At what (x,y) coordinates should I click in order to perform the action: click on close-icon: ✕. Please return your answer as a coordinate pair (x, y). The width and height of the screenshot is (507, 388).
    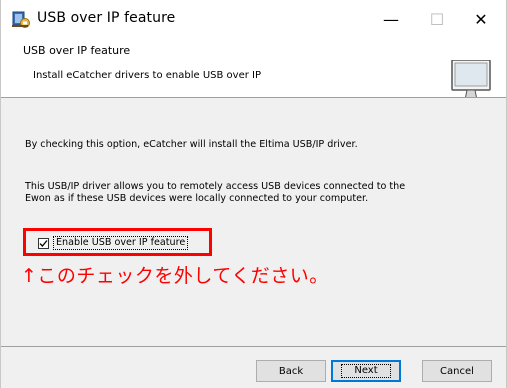
    Looking at the image, I should click on (481, 19).